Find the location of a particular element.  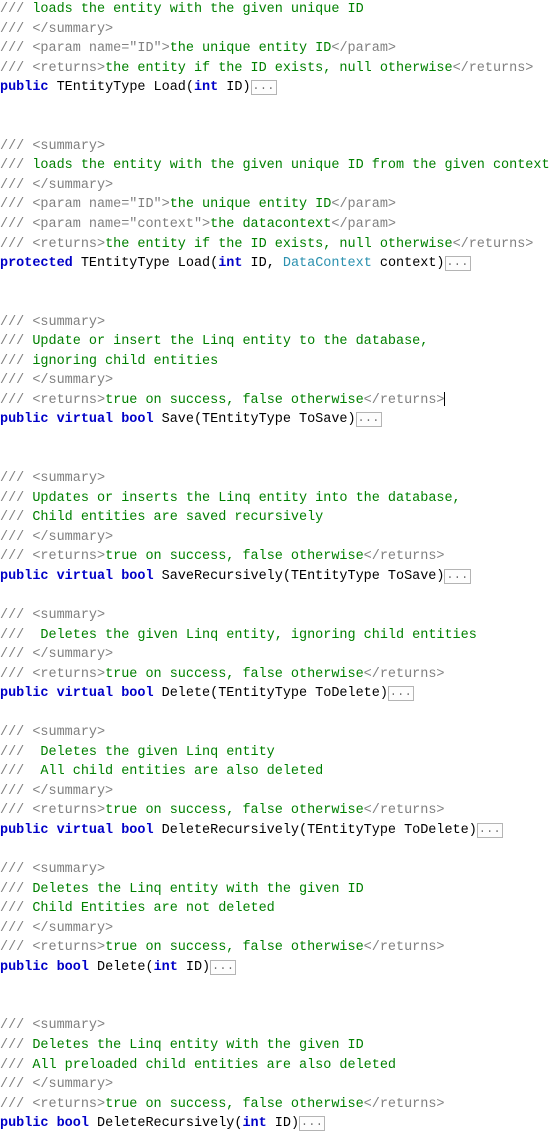

identifier-token: ID) is located at coordinates (234, 88).